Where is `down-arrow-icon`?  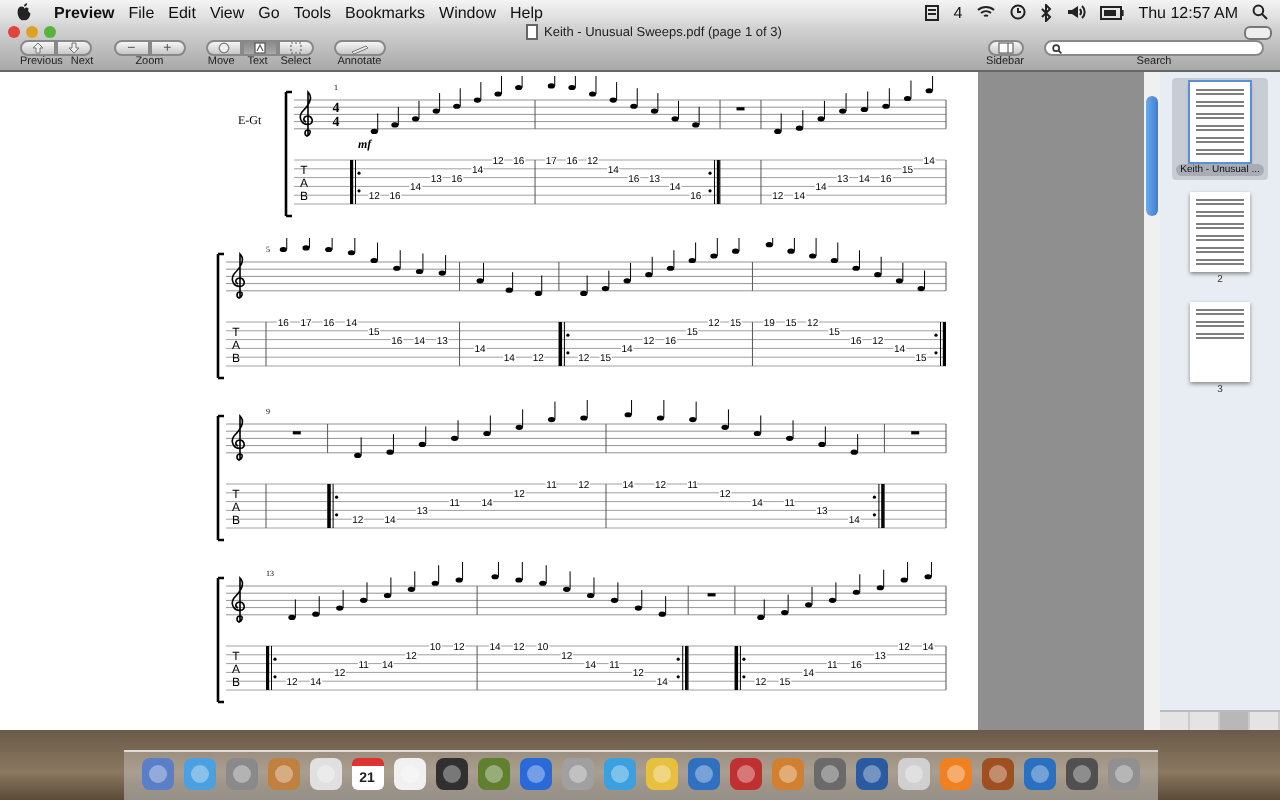 down-arrow-icon is located at coordinates (74, 48).